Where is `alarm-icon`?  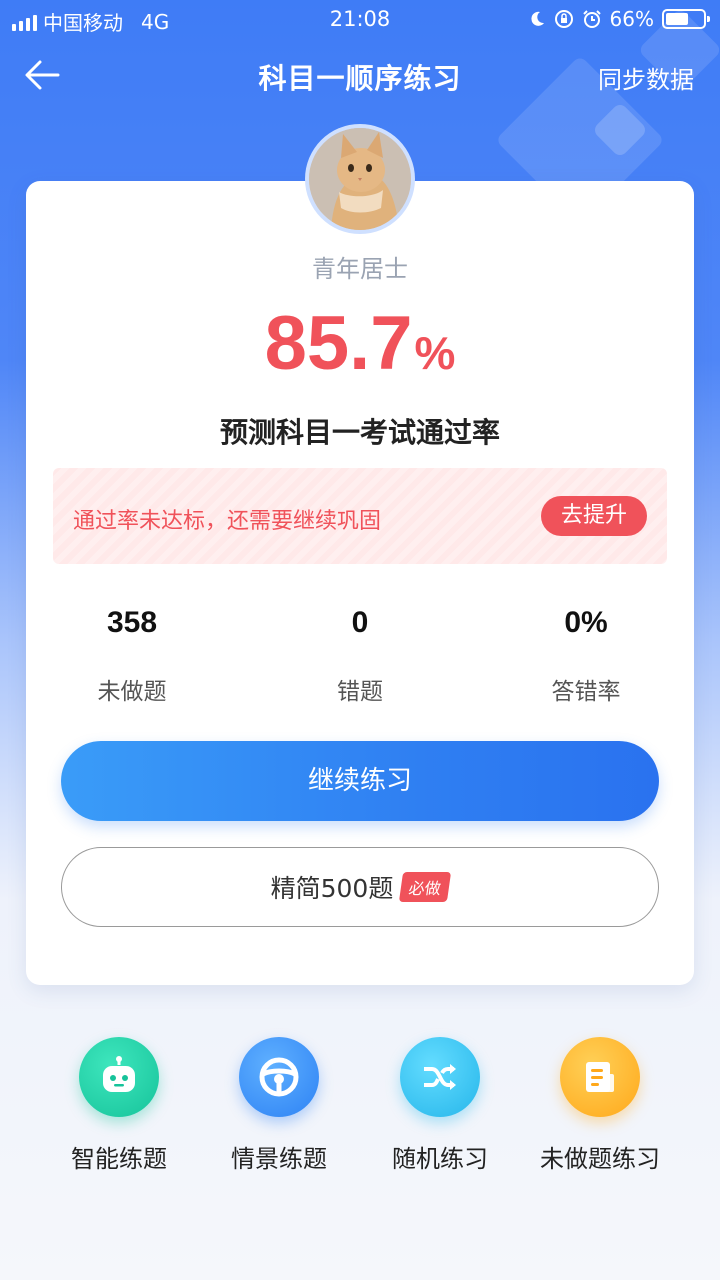 alarm-icon is located at coordinates (591, 19).